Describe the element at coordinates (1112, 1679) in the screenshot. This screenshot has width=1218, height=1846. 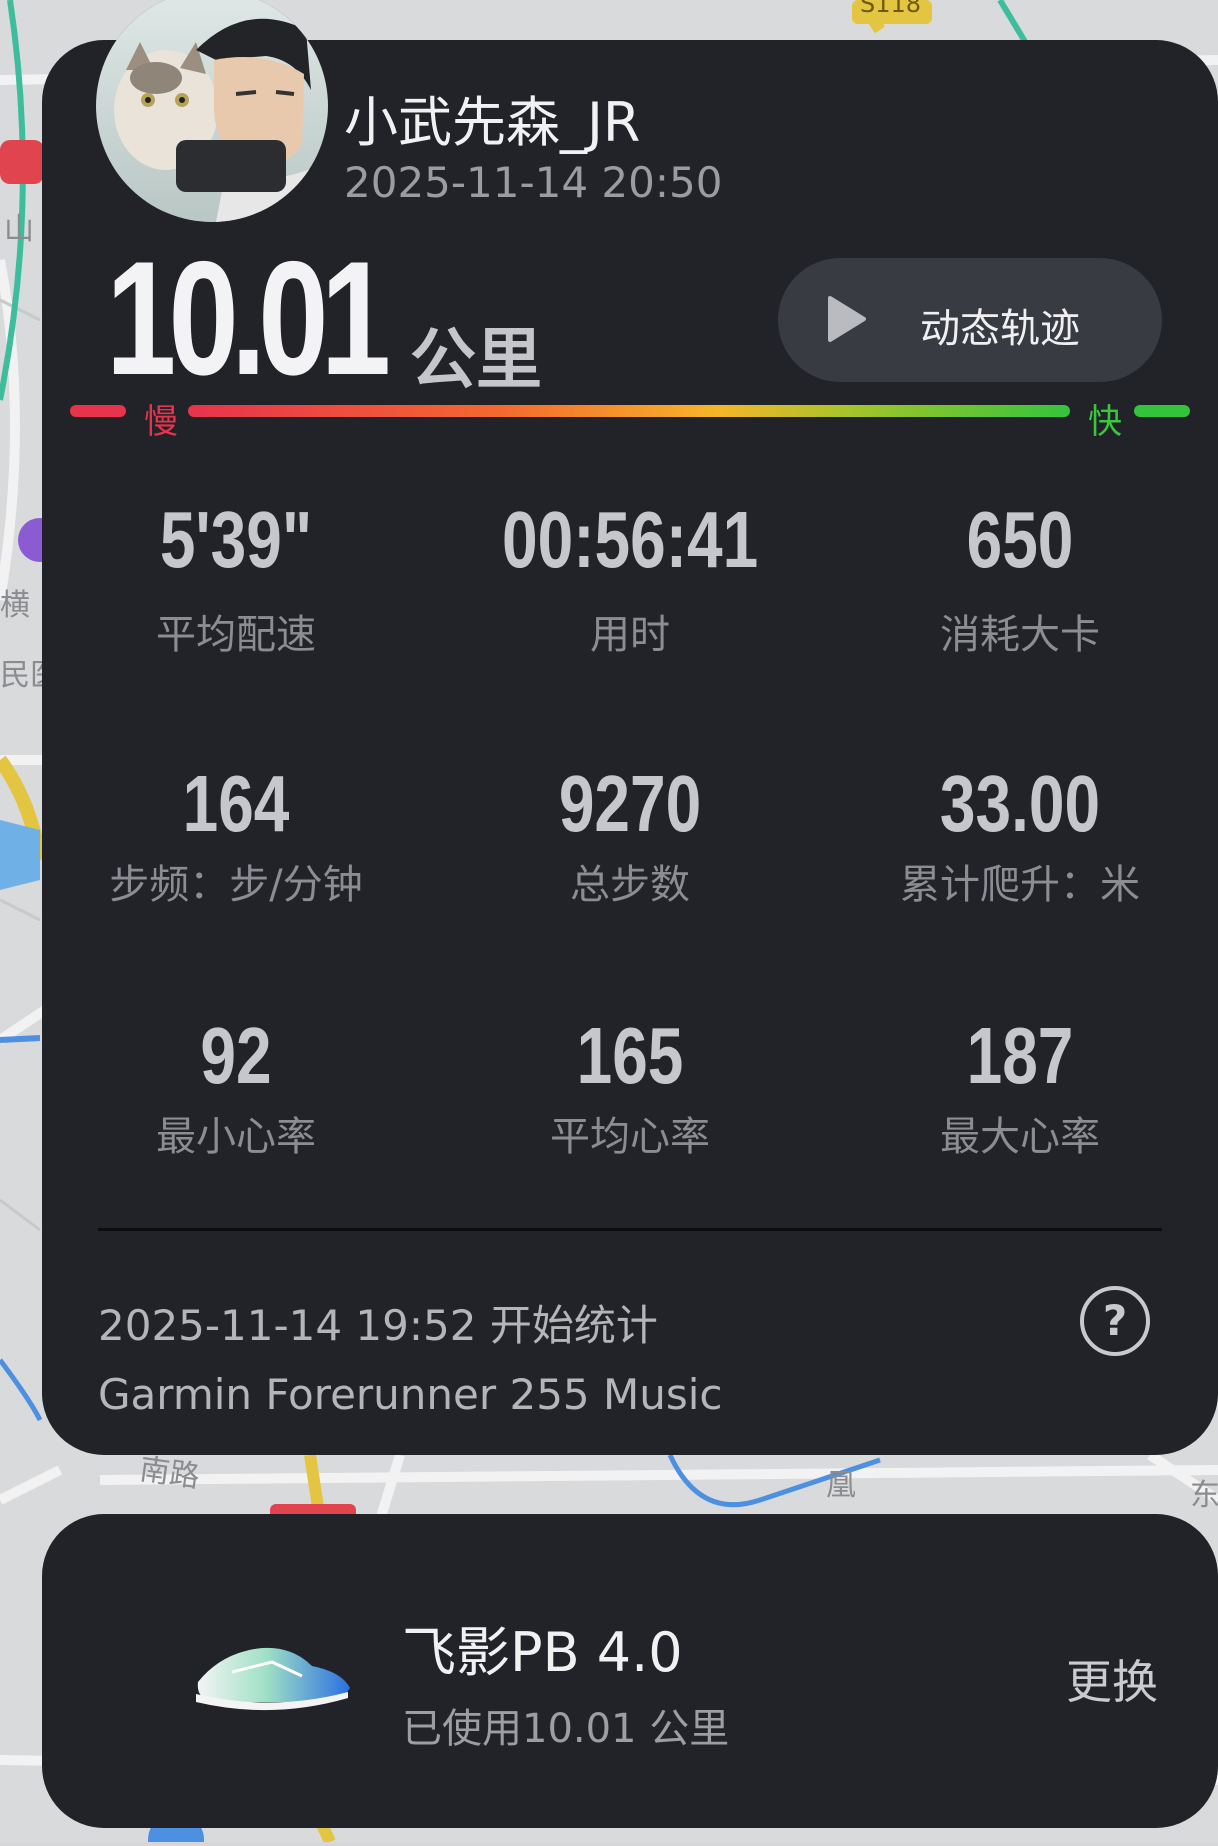
I see `change-shoe-button: 更换` at that location.